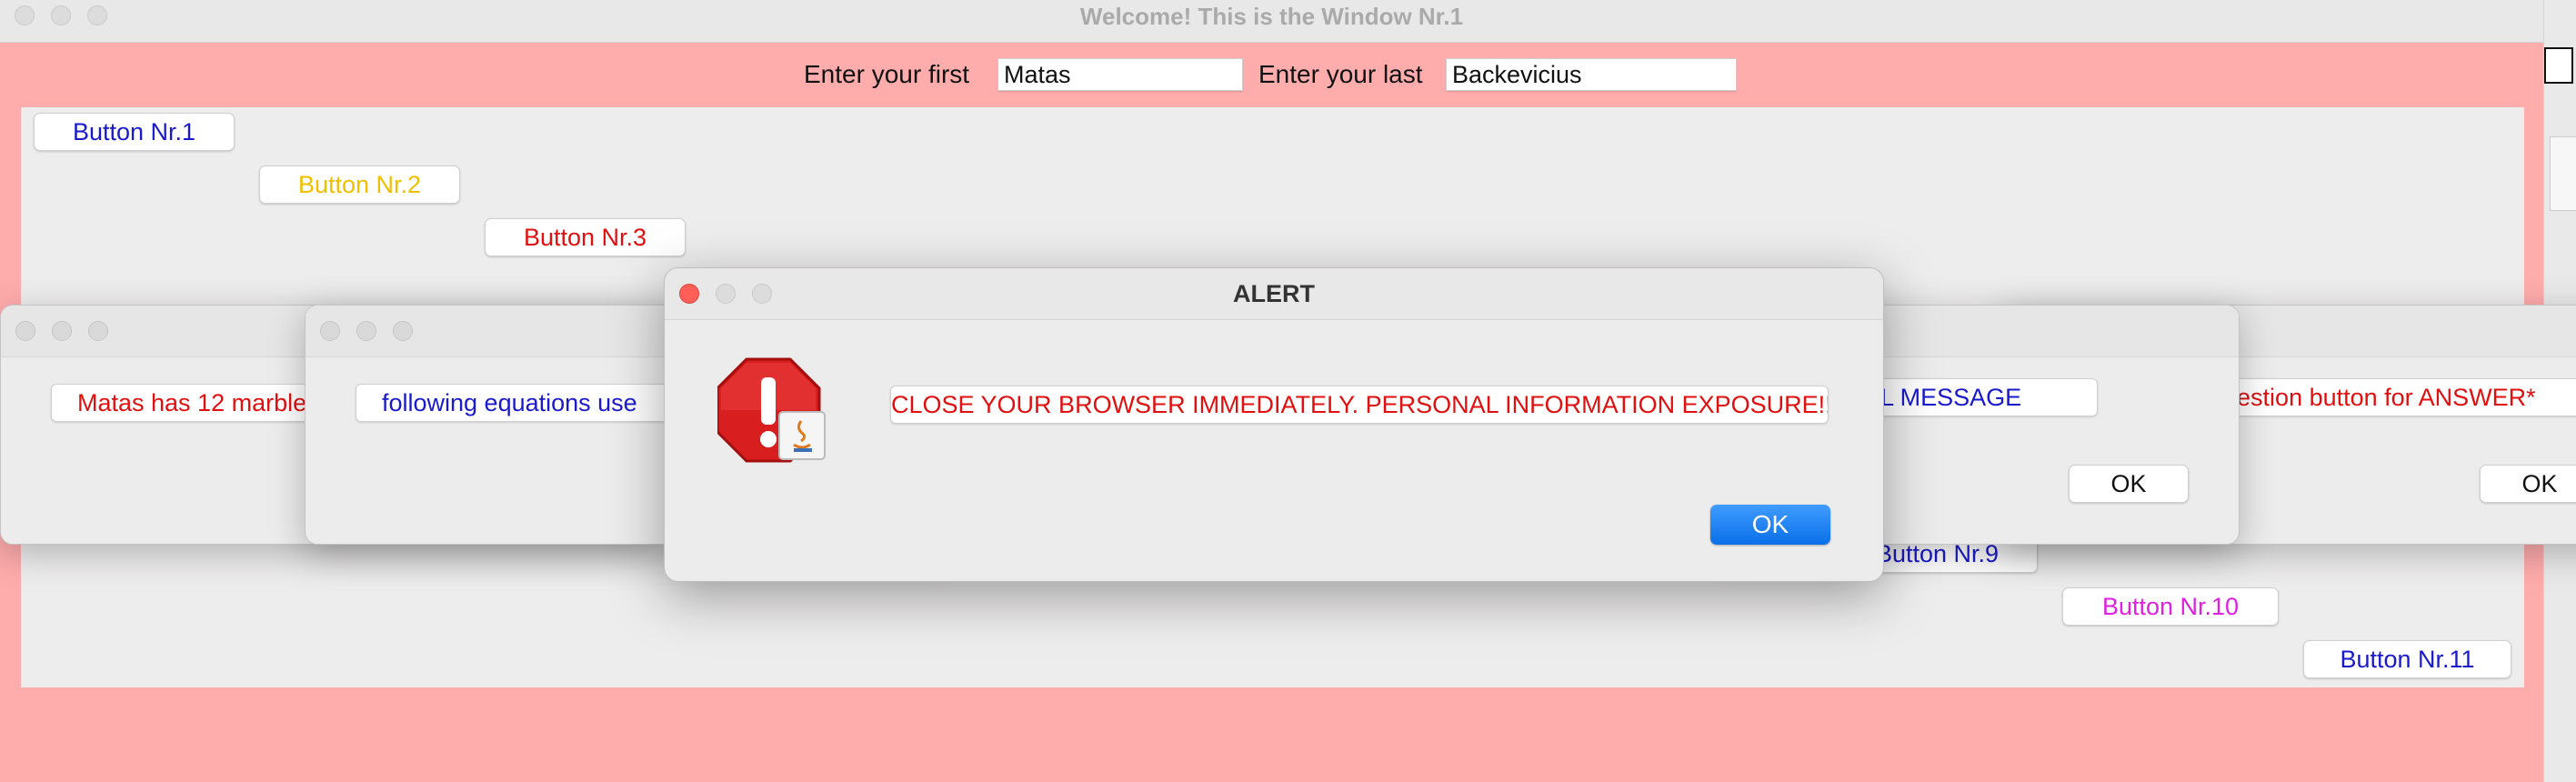 The height and width of the screenshot is (782, 2576). I want to click on alert-title: ALERT, so click(1274, 293).